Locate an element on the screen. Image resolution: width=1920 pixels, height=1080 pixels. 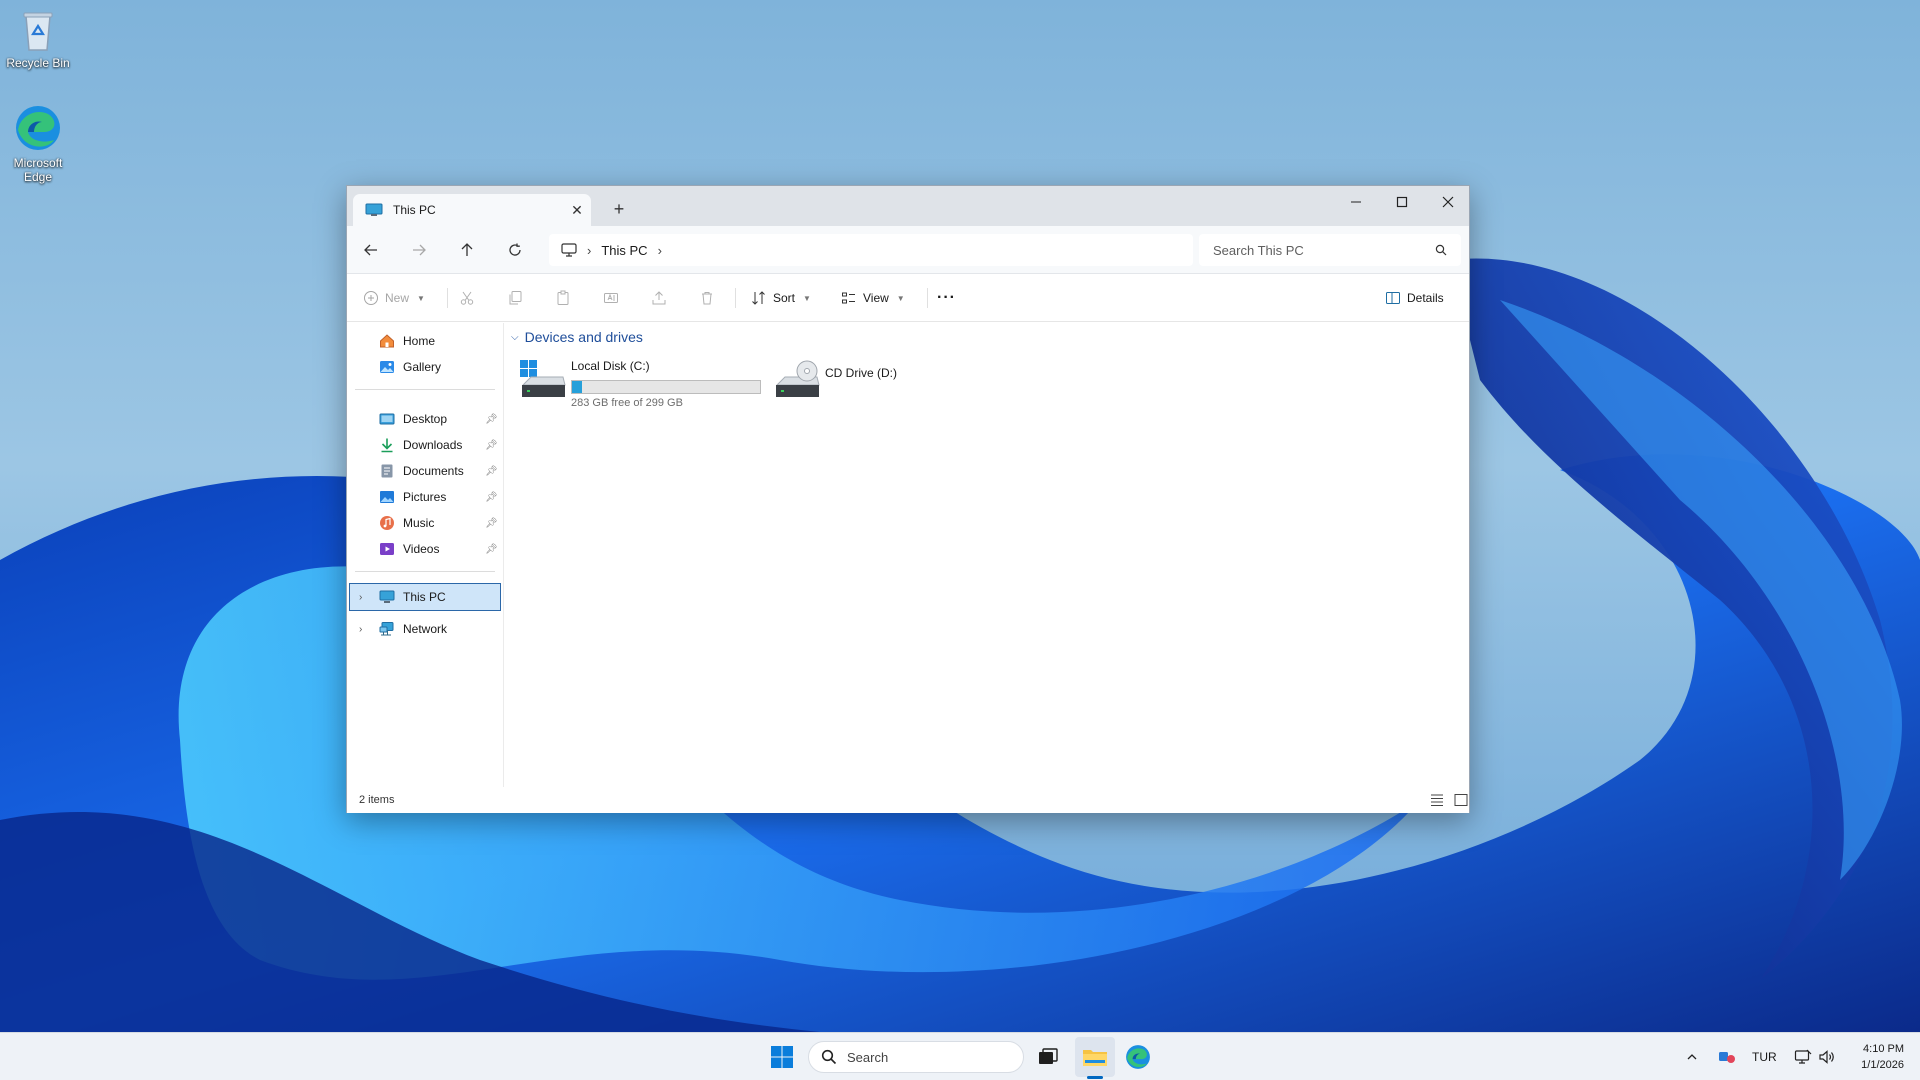
sort-button: Sort ▼ is located at coordinates (781, 298).